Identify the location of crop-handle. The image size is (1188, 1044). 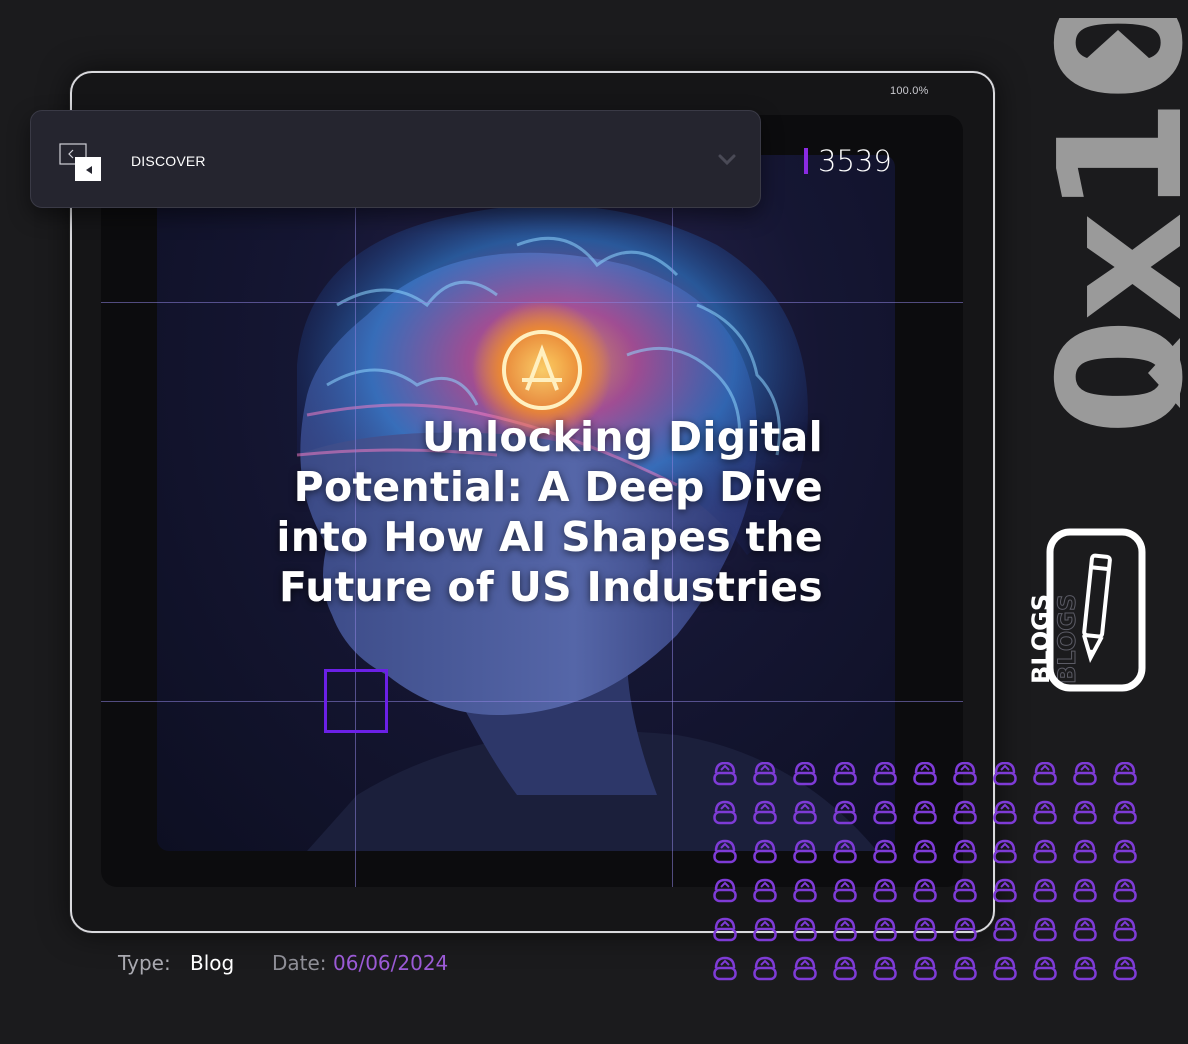
(356, 701).